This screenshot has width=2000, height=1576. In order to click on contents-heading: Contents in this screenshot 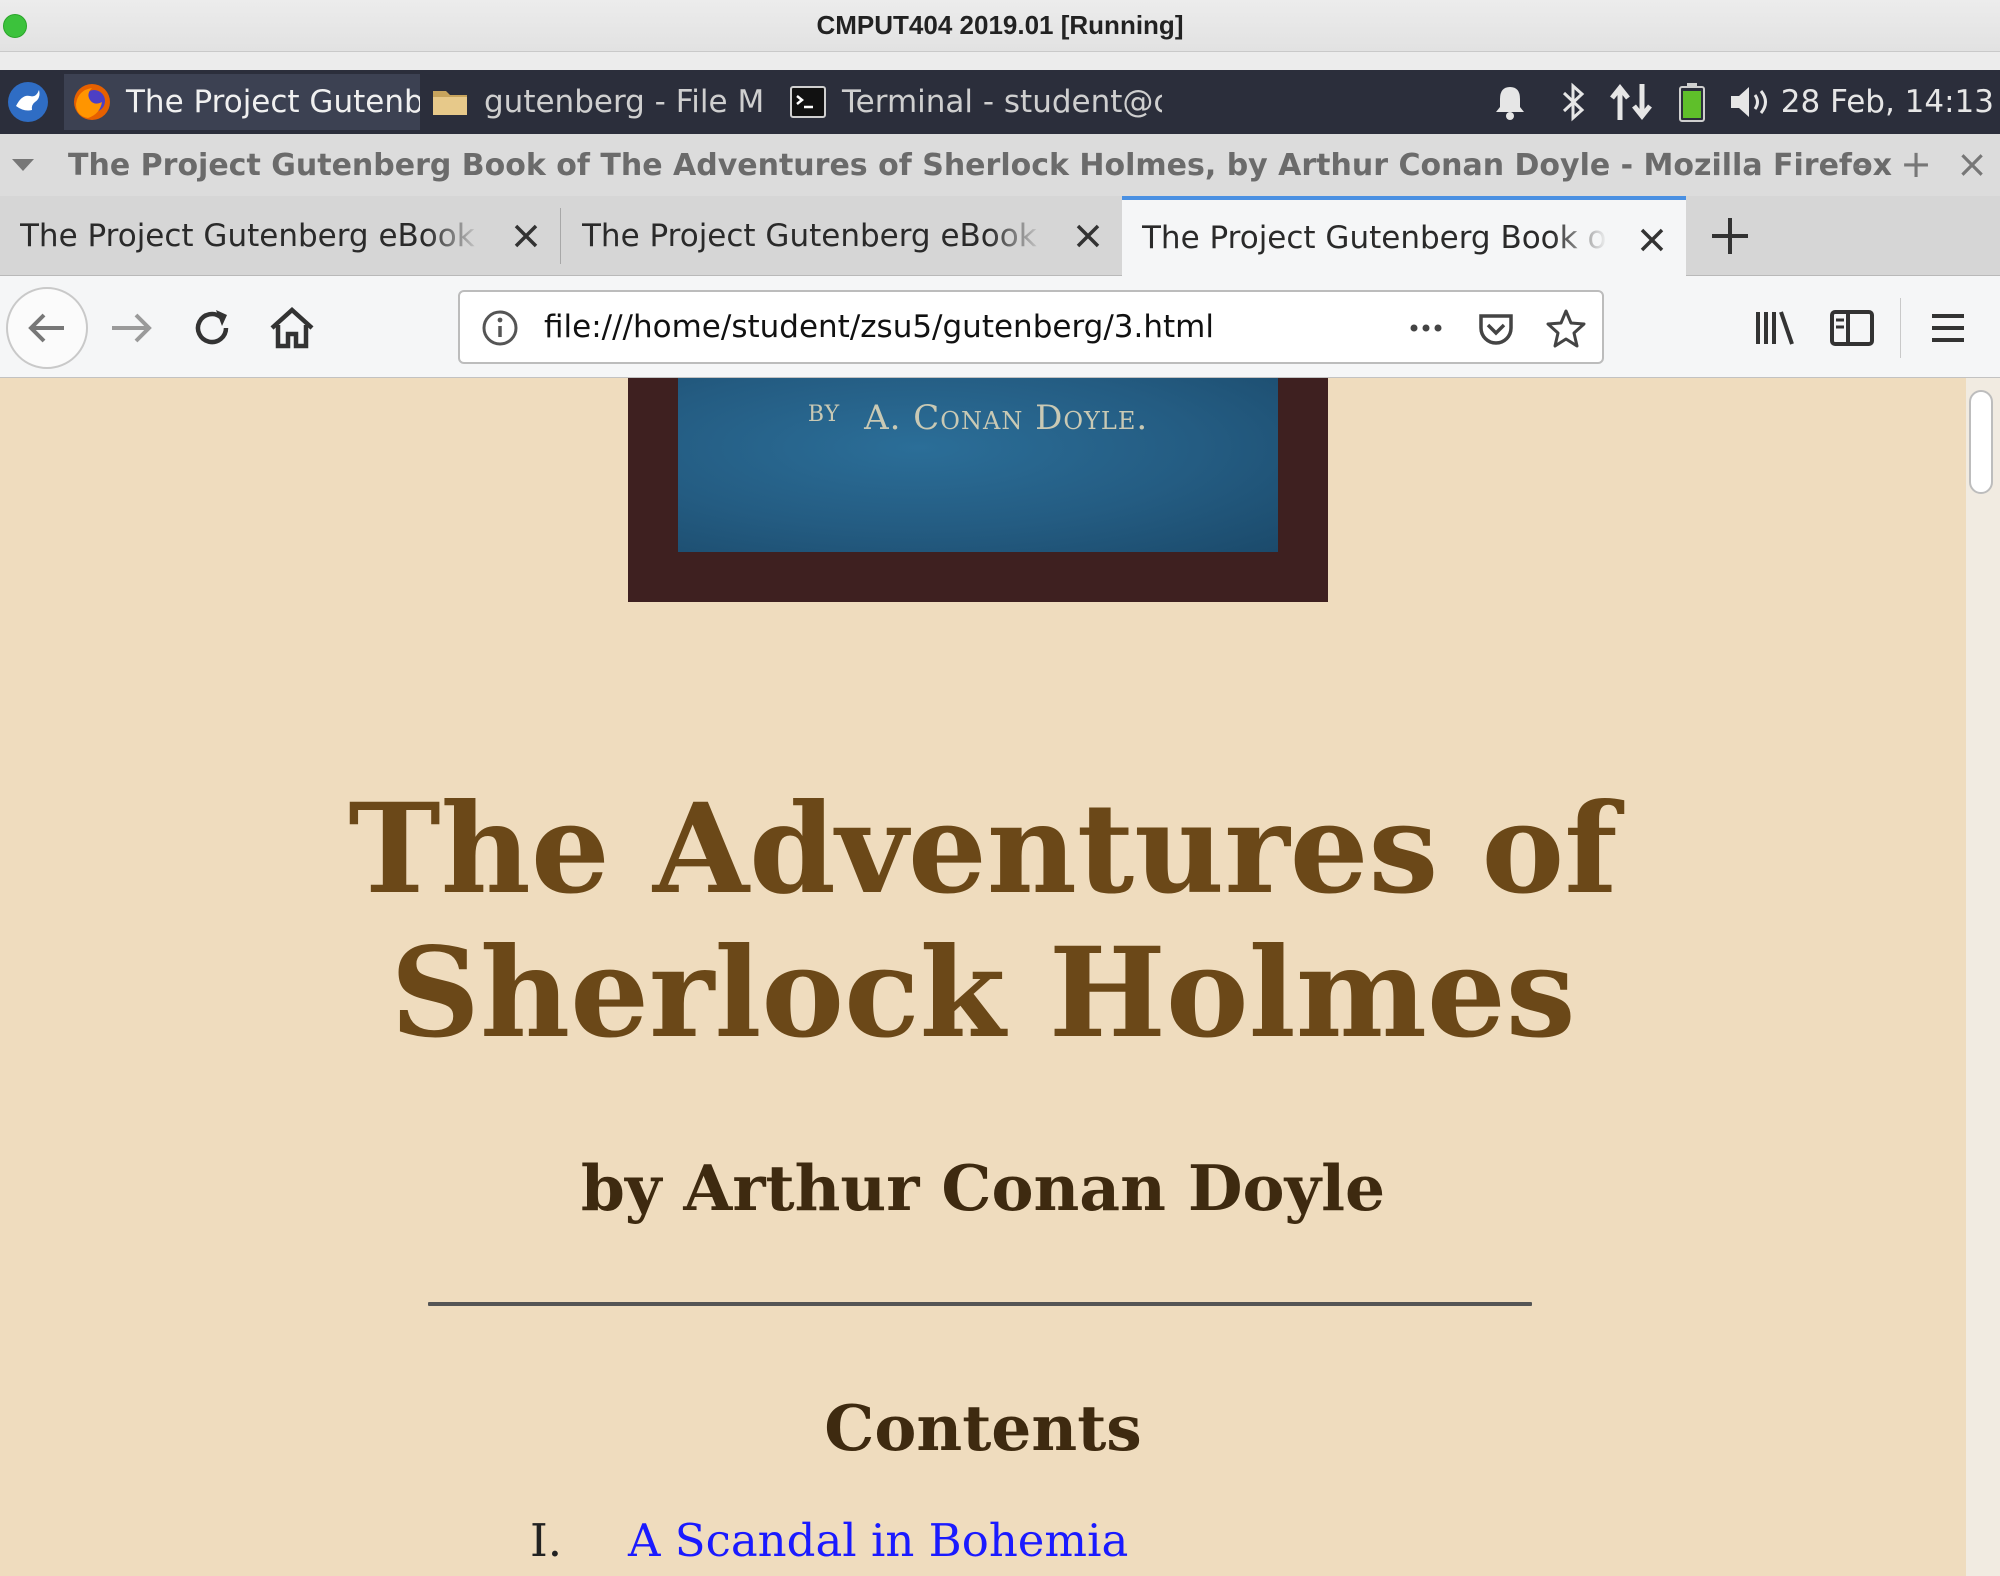, I will do `click(983, 1428)`.